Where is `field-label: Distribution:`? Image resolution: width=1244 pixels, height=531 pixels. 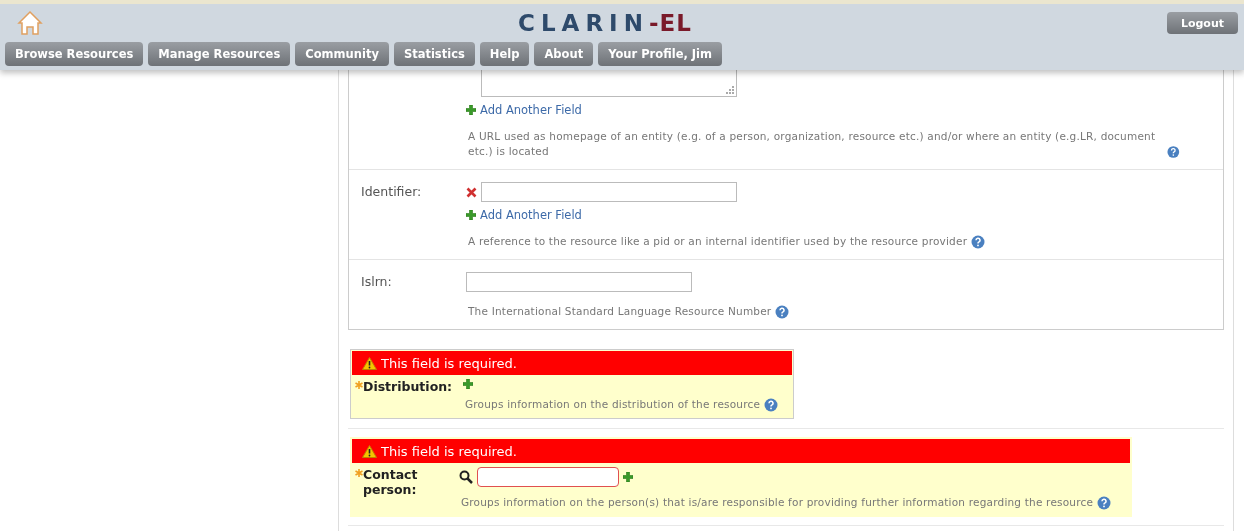
field-label: Distribution: is located at coordinates (408, 386).